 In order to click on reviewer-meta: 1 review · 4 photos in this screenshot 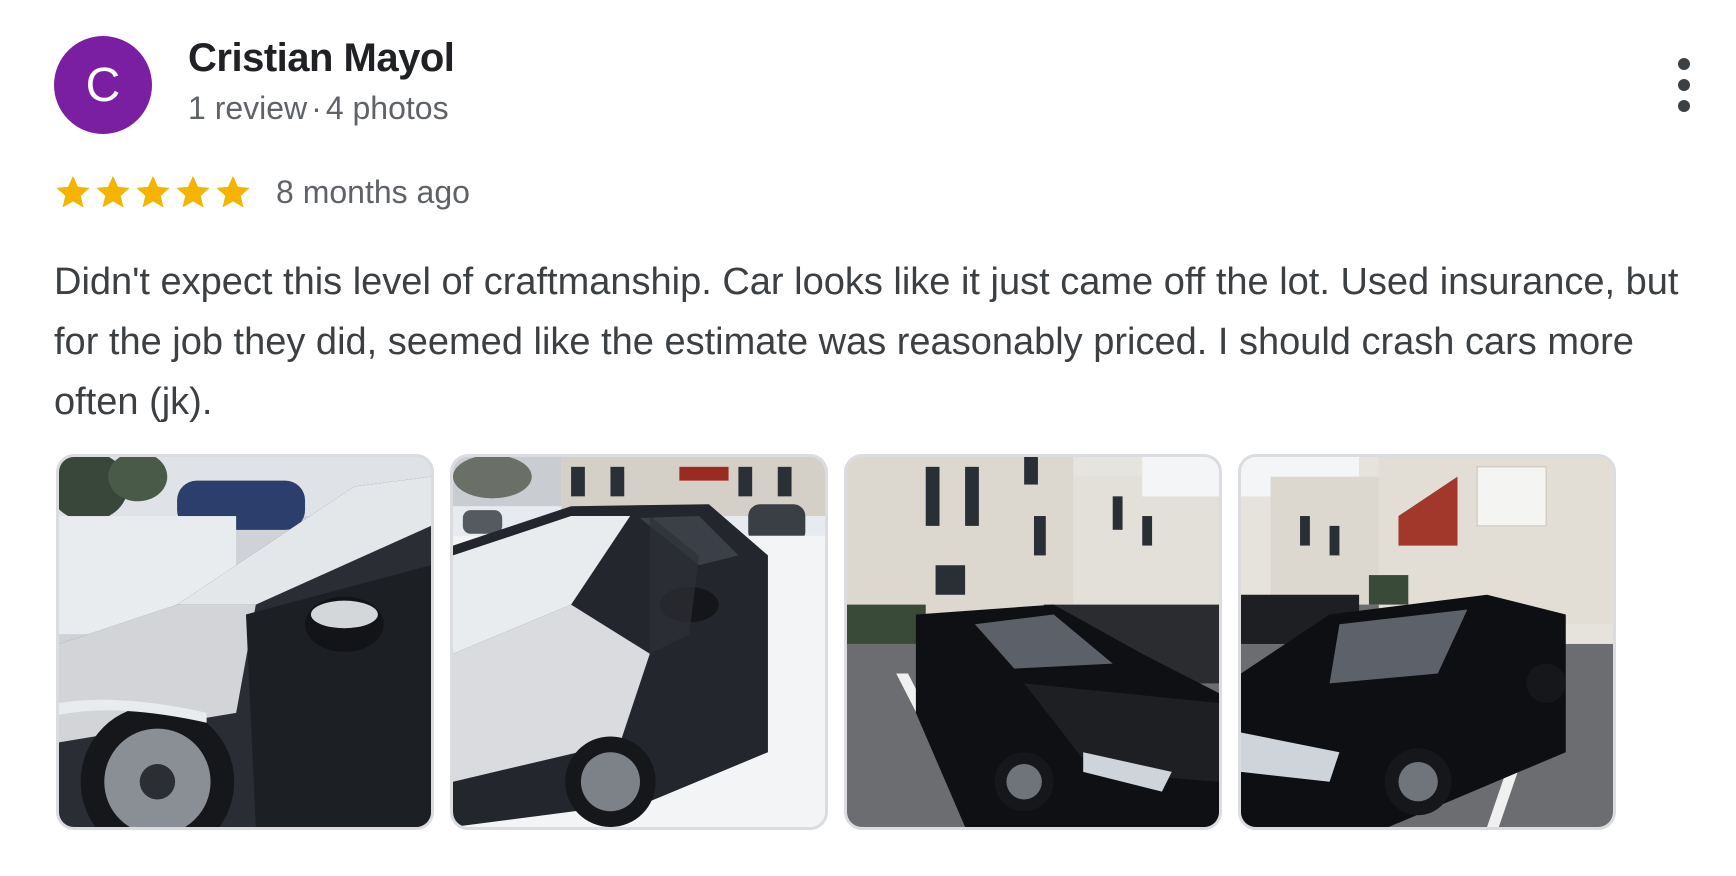, I will do `click(318, 108)`.